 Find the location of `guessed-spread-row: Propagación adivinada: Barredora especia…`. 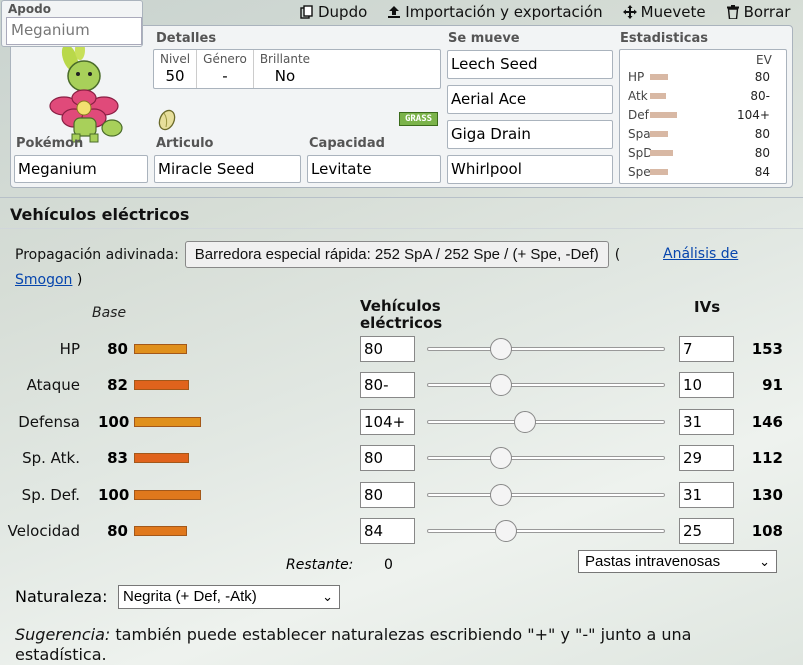

guessed-spread-row: Propagación adivinada: Barredora especia… is located at coordinates (317, 254).